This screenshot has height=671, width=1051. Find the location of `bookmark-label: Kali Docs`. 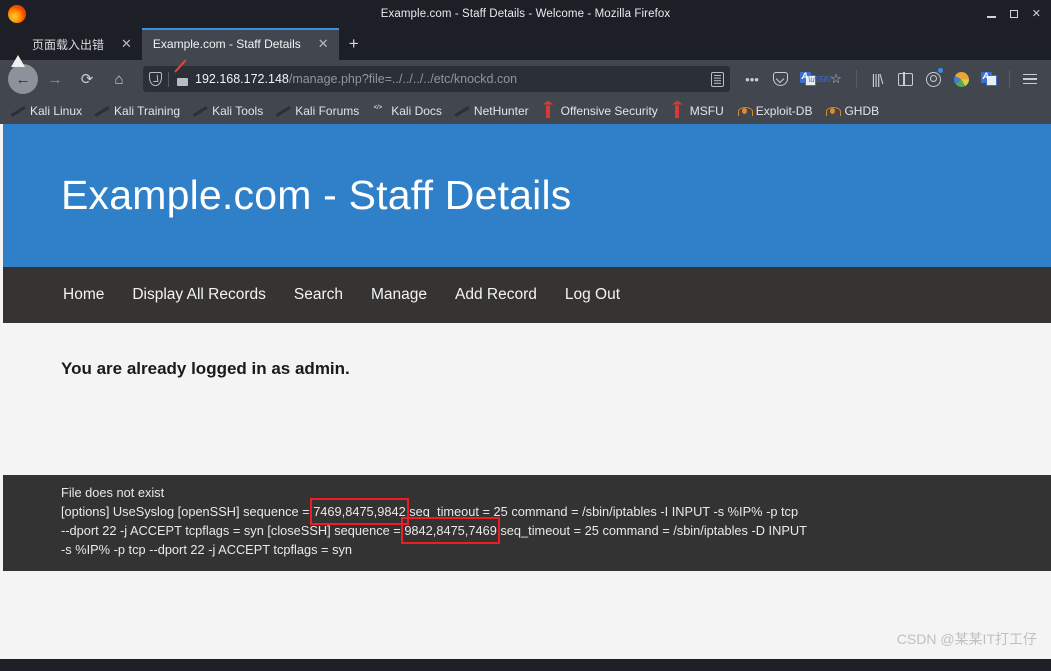

bookmark-label: Kali Docs is located at coordinates (416, 111).